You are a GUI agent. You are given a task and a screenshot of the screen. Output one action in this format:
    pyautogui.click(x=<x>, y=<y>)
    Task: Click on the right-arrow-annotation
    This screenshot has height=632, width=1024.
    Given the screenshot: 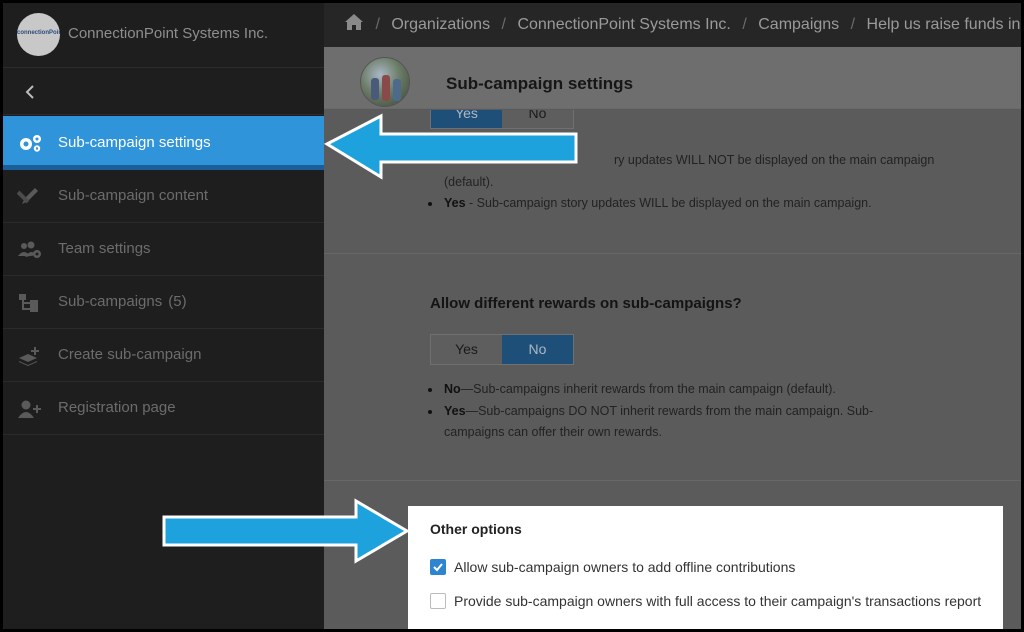 What is the action you would take?
    pyautogui.click(x=286, y=531)
    